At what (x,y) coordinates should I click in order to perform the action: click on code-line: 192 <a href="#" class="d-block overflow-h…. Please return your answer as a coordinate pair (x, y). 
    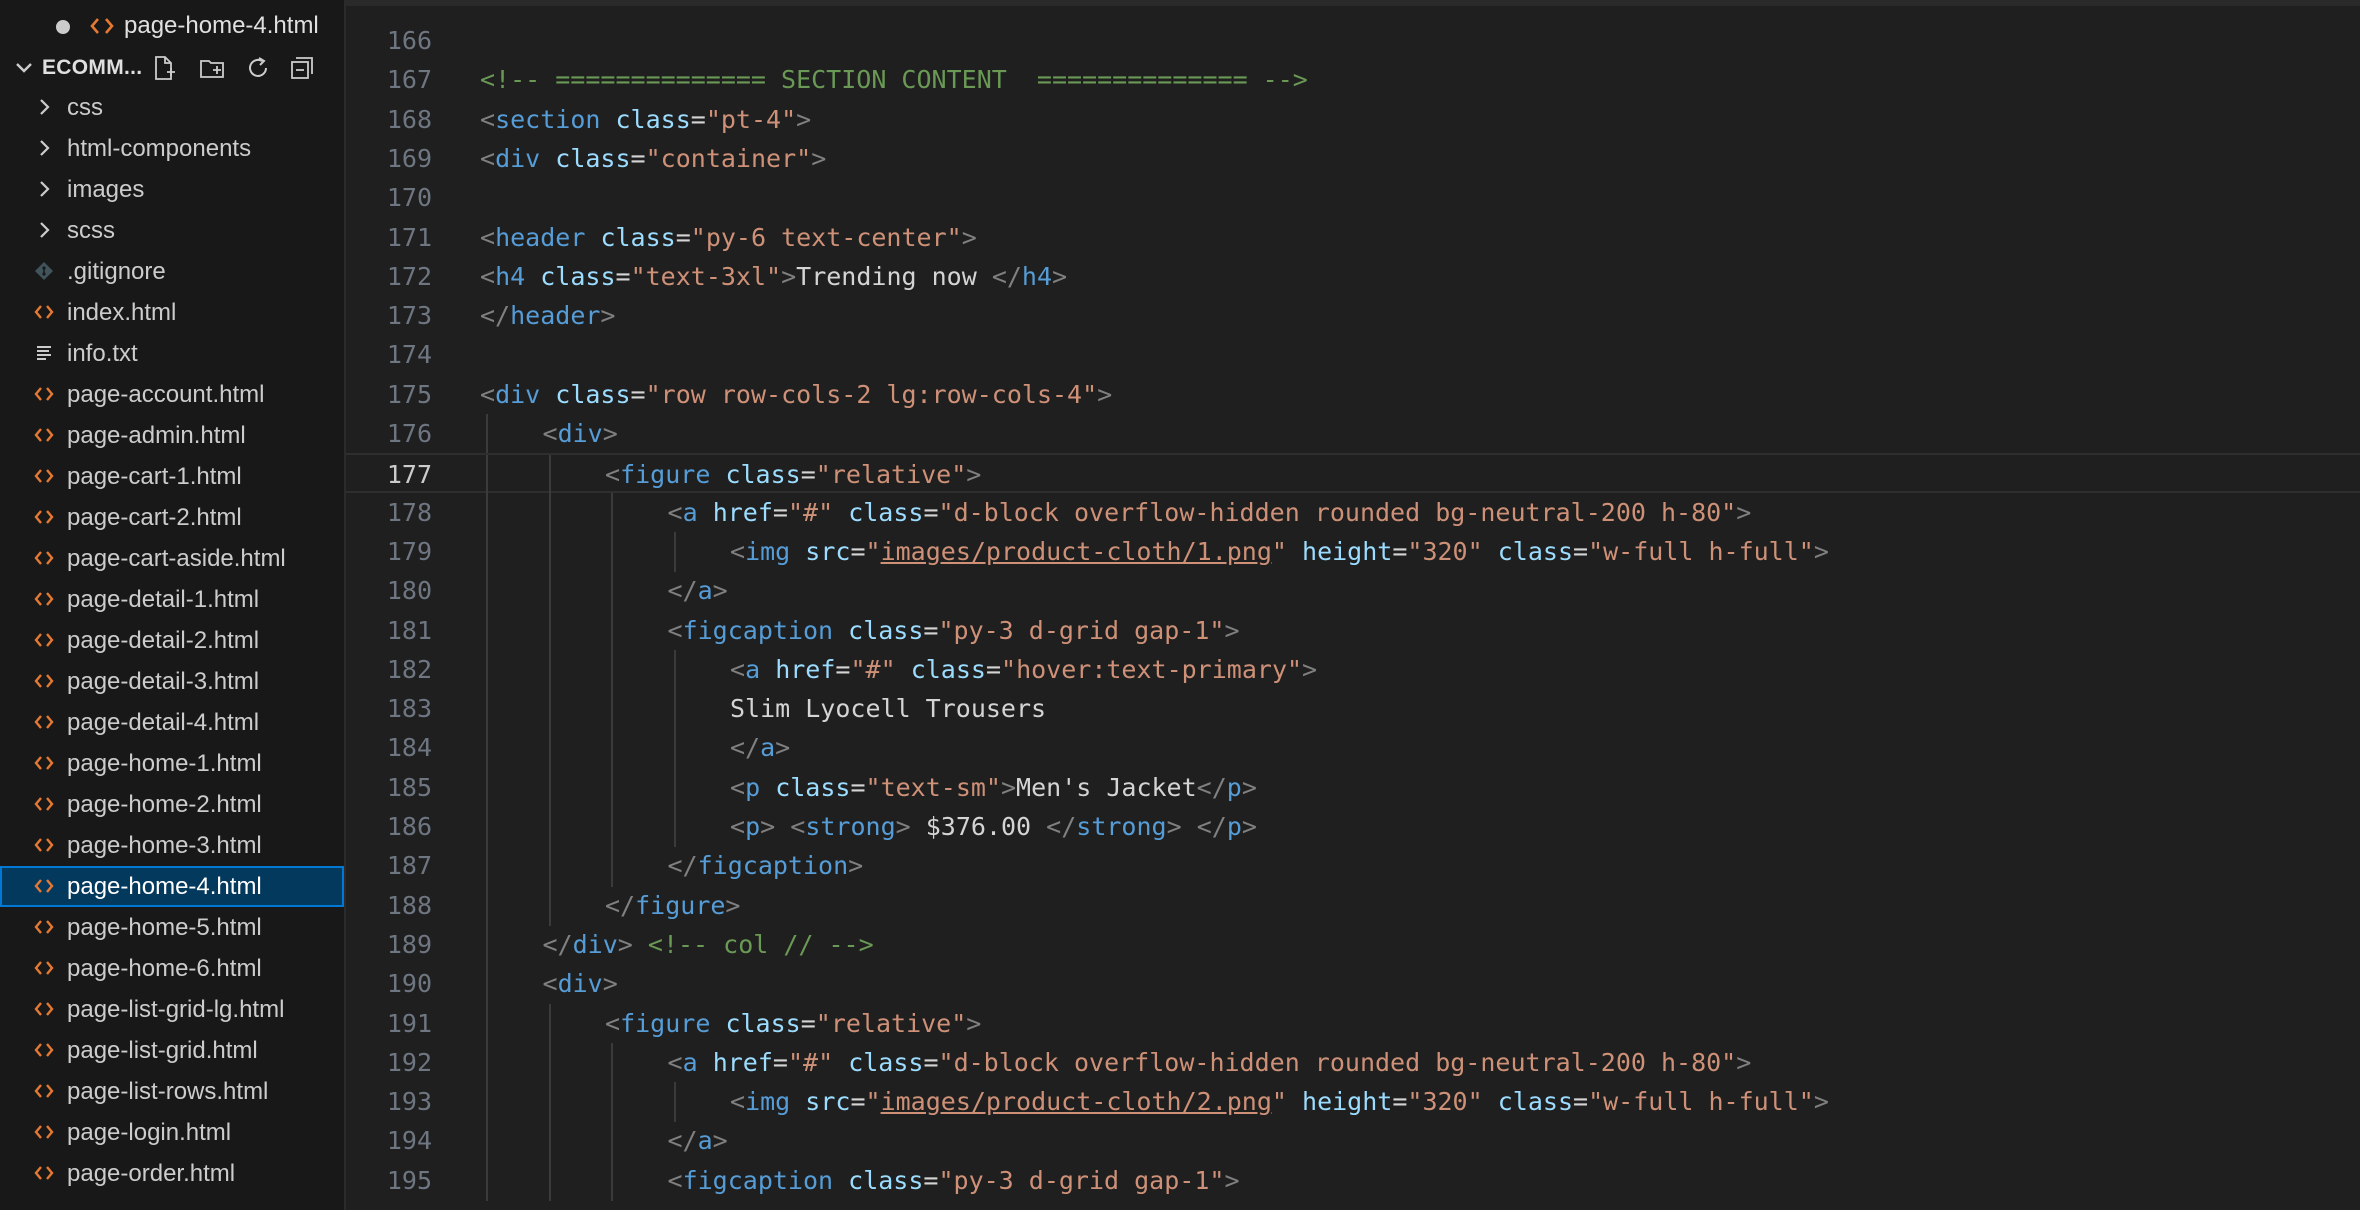
    Looking at the image, I should click on (1353, 1063).